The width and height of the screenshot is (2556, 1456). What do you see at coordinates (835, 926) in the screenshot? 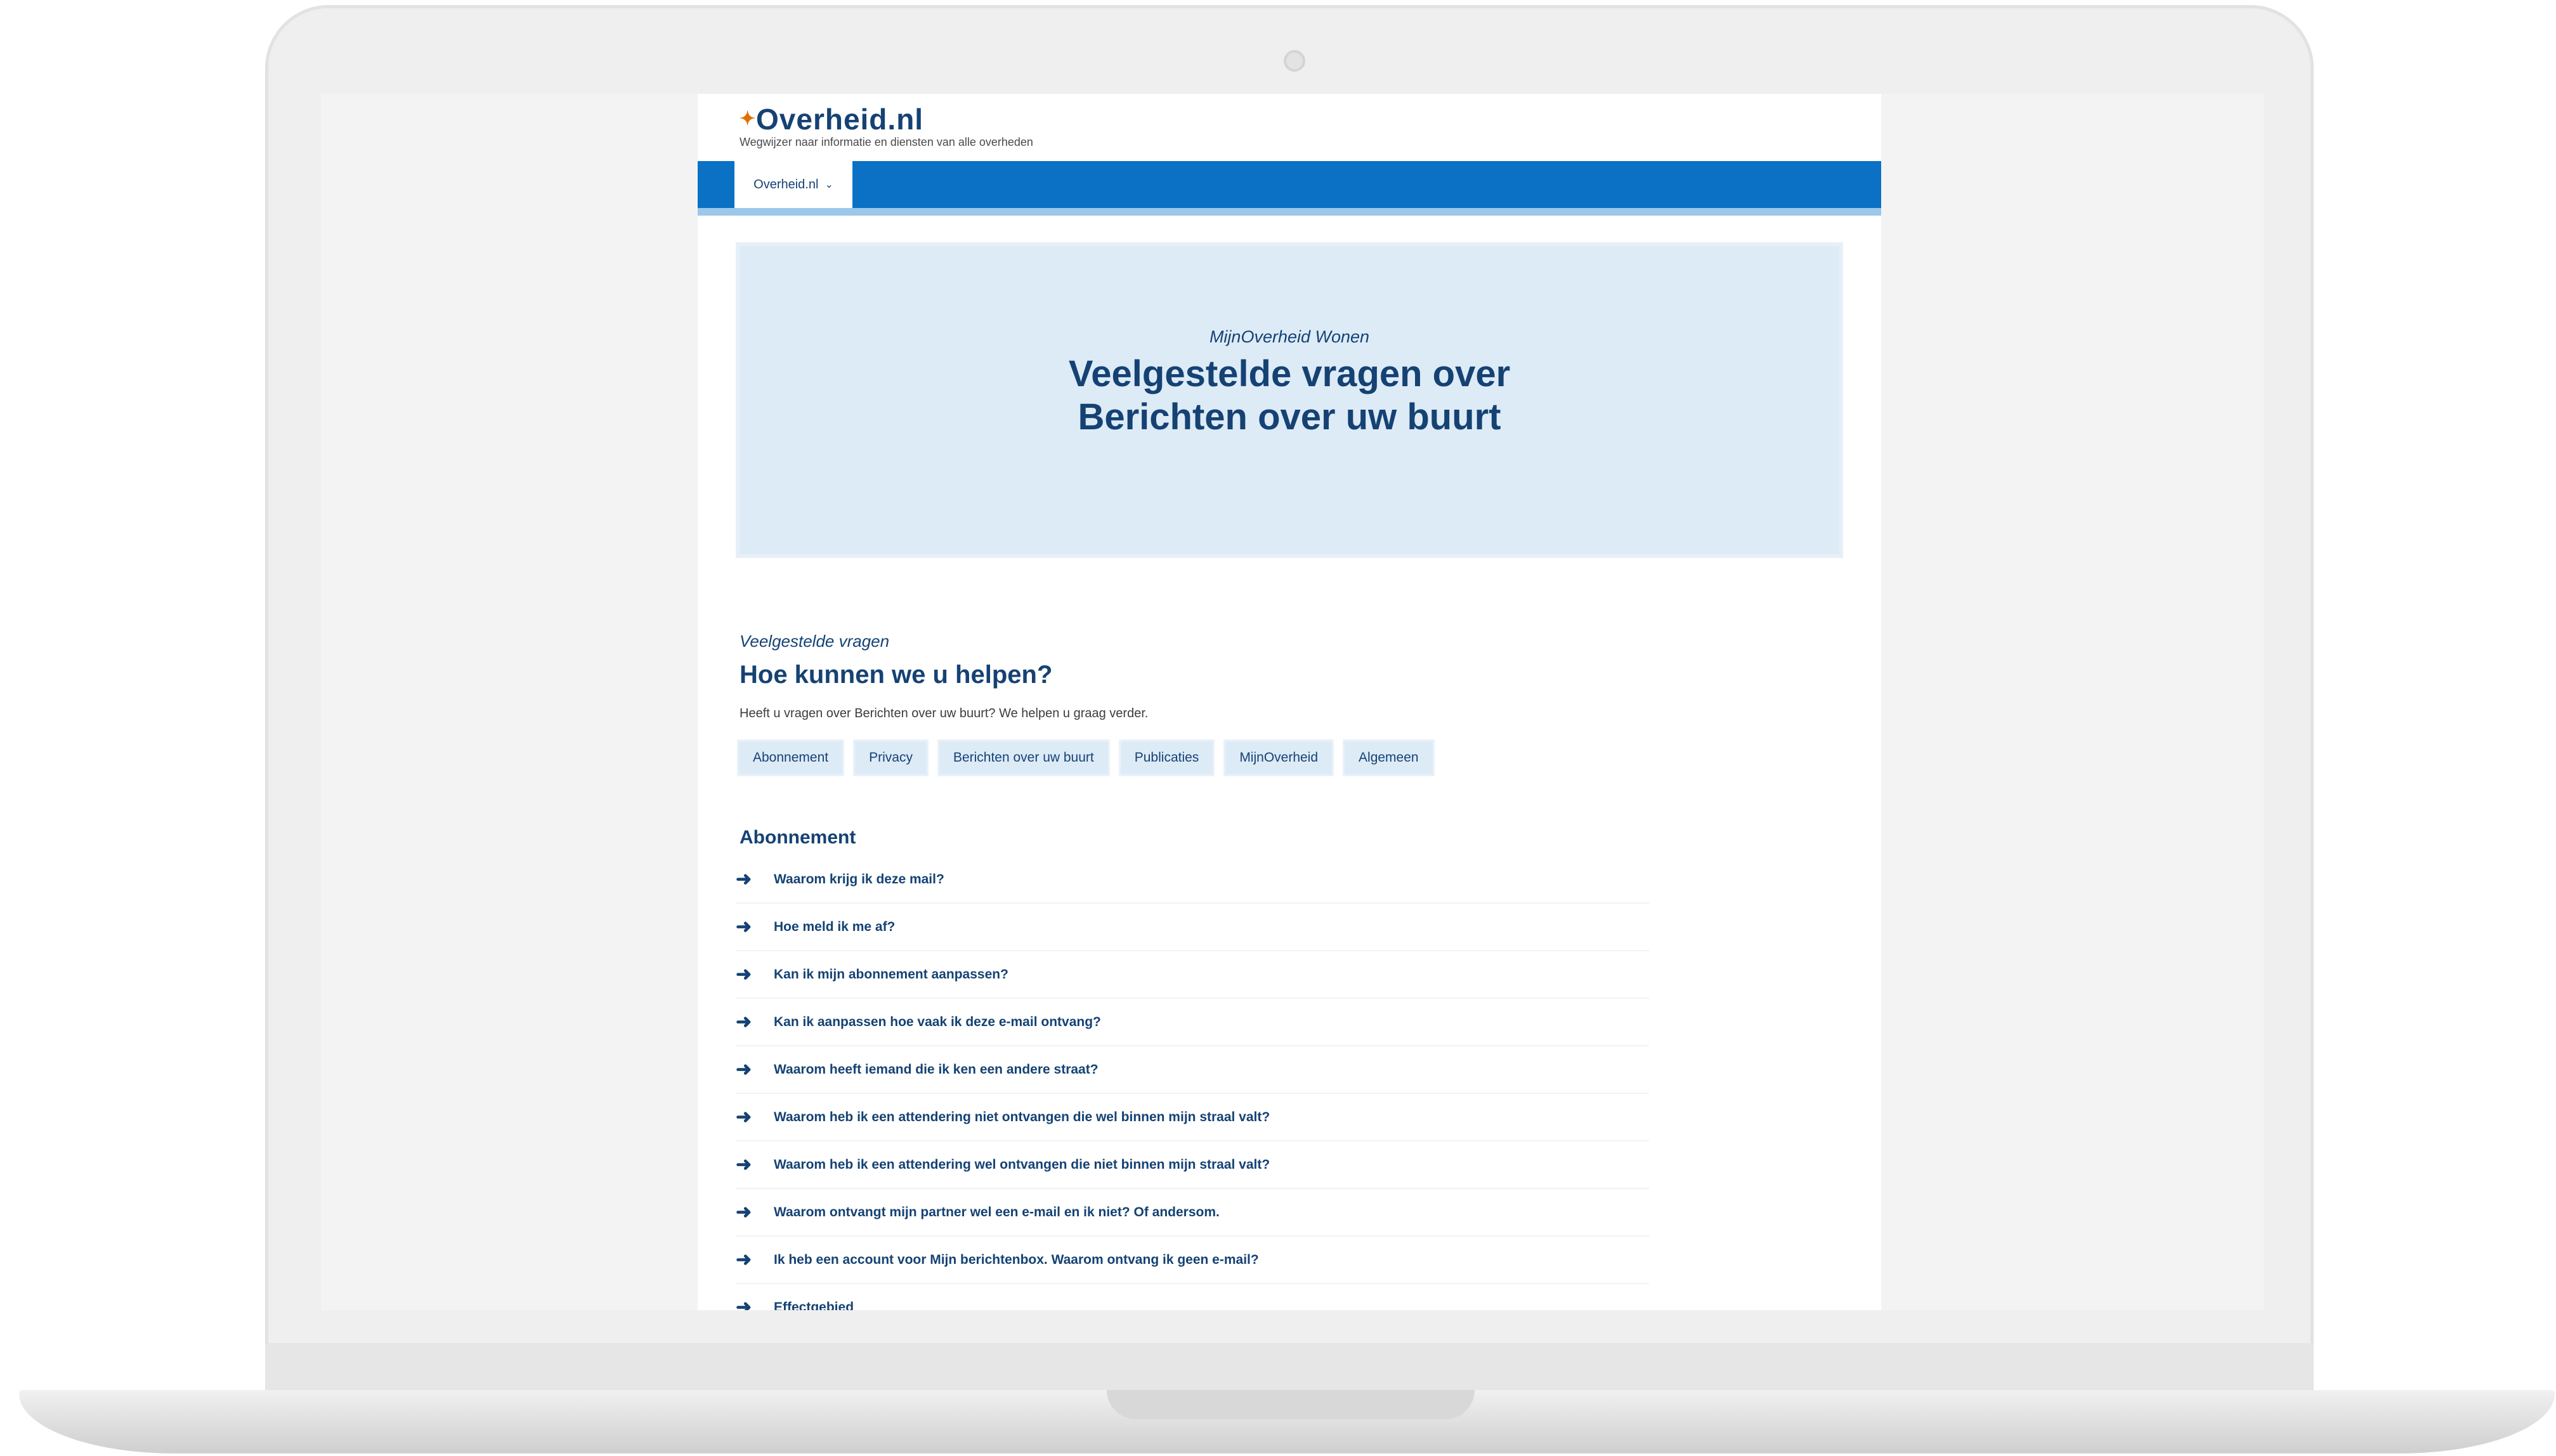
I see `faq-question: Hoe meld ik me af?` at bounding box center [835, 926].